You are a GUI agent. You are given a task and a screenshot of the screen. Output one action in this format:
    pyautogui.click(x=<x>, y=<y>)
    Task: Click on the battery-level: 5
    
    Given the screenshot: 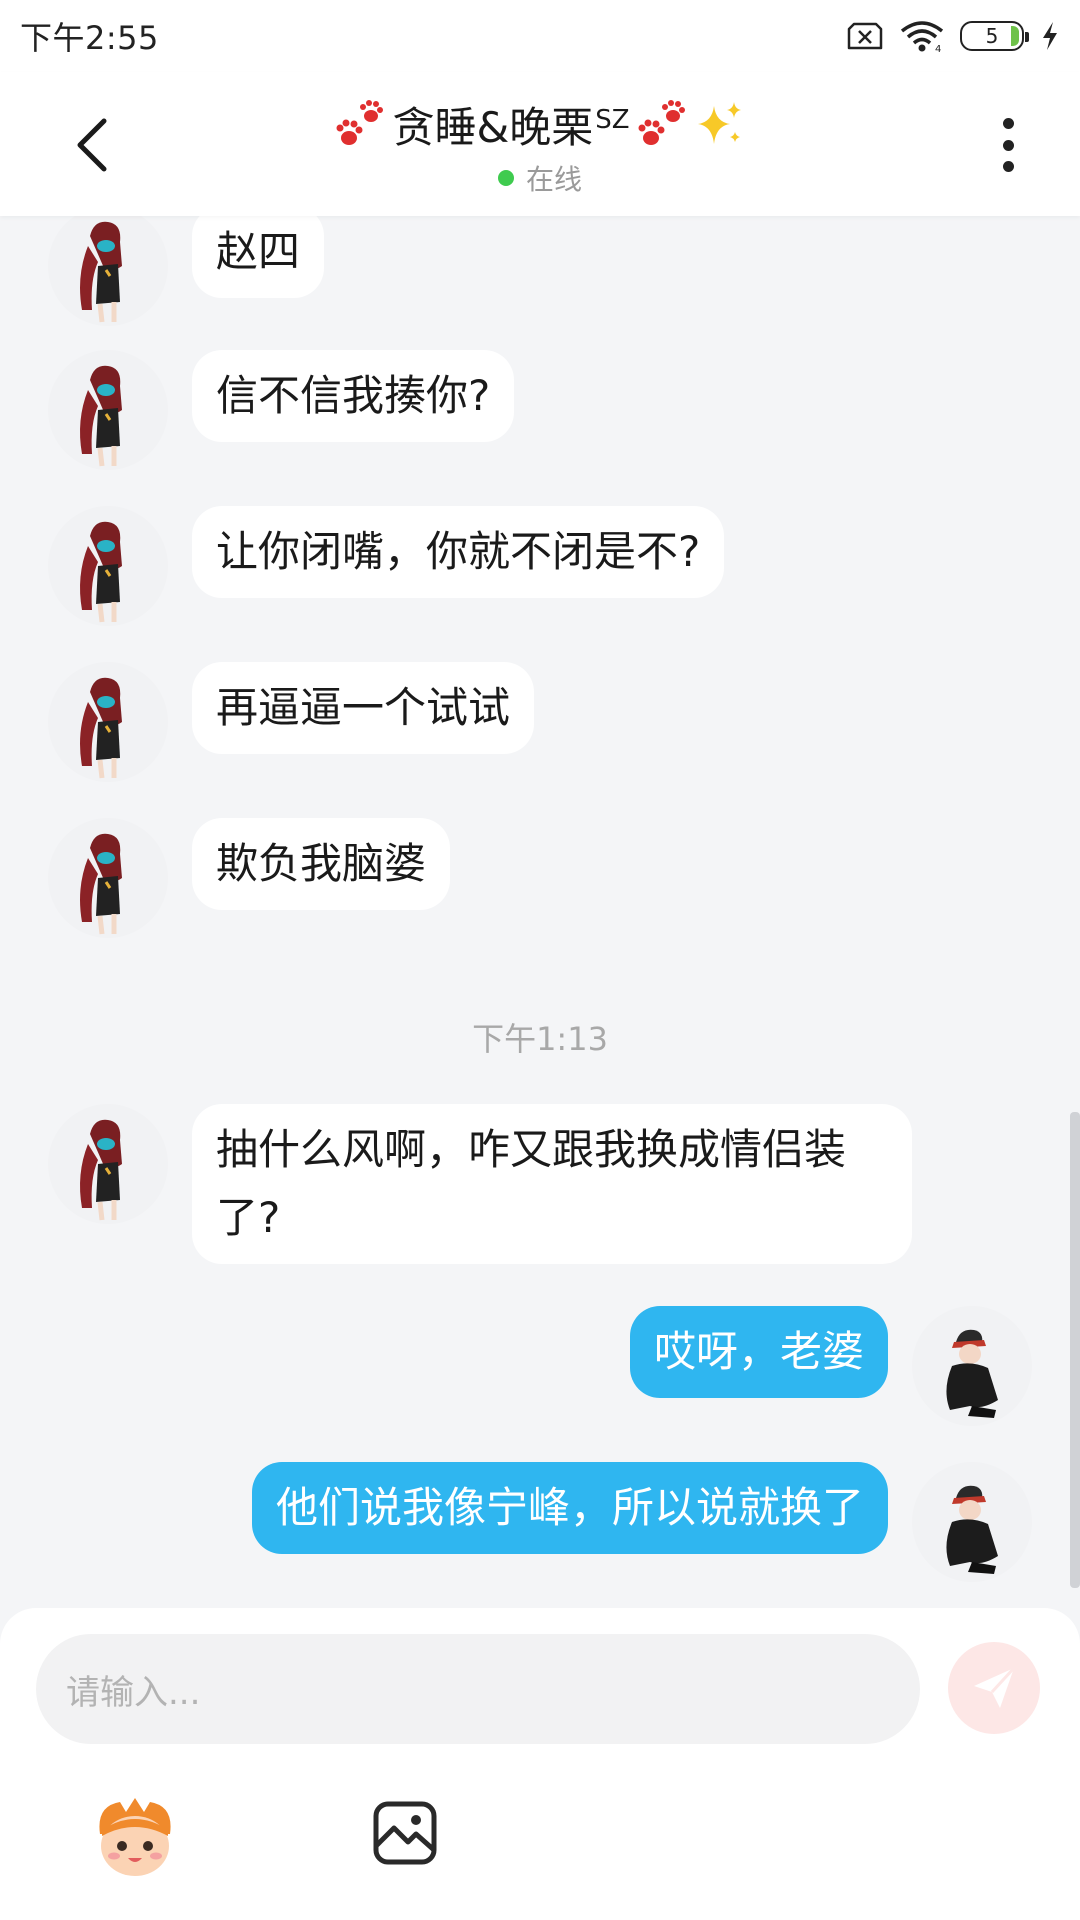 What is the action you would take?
    pyautogui.click(x=992, y=36)
    